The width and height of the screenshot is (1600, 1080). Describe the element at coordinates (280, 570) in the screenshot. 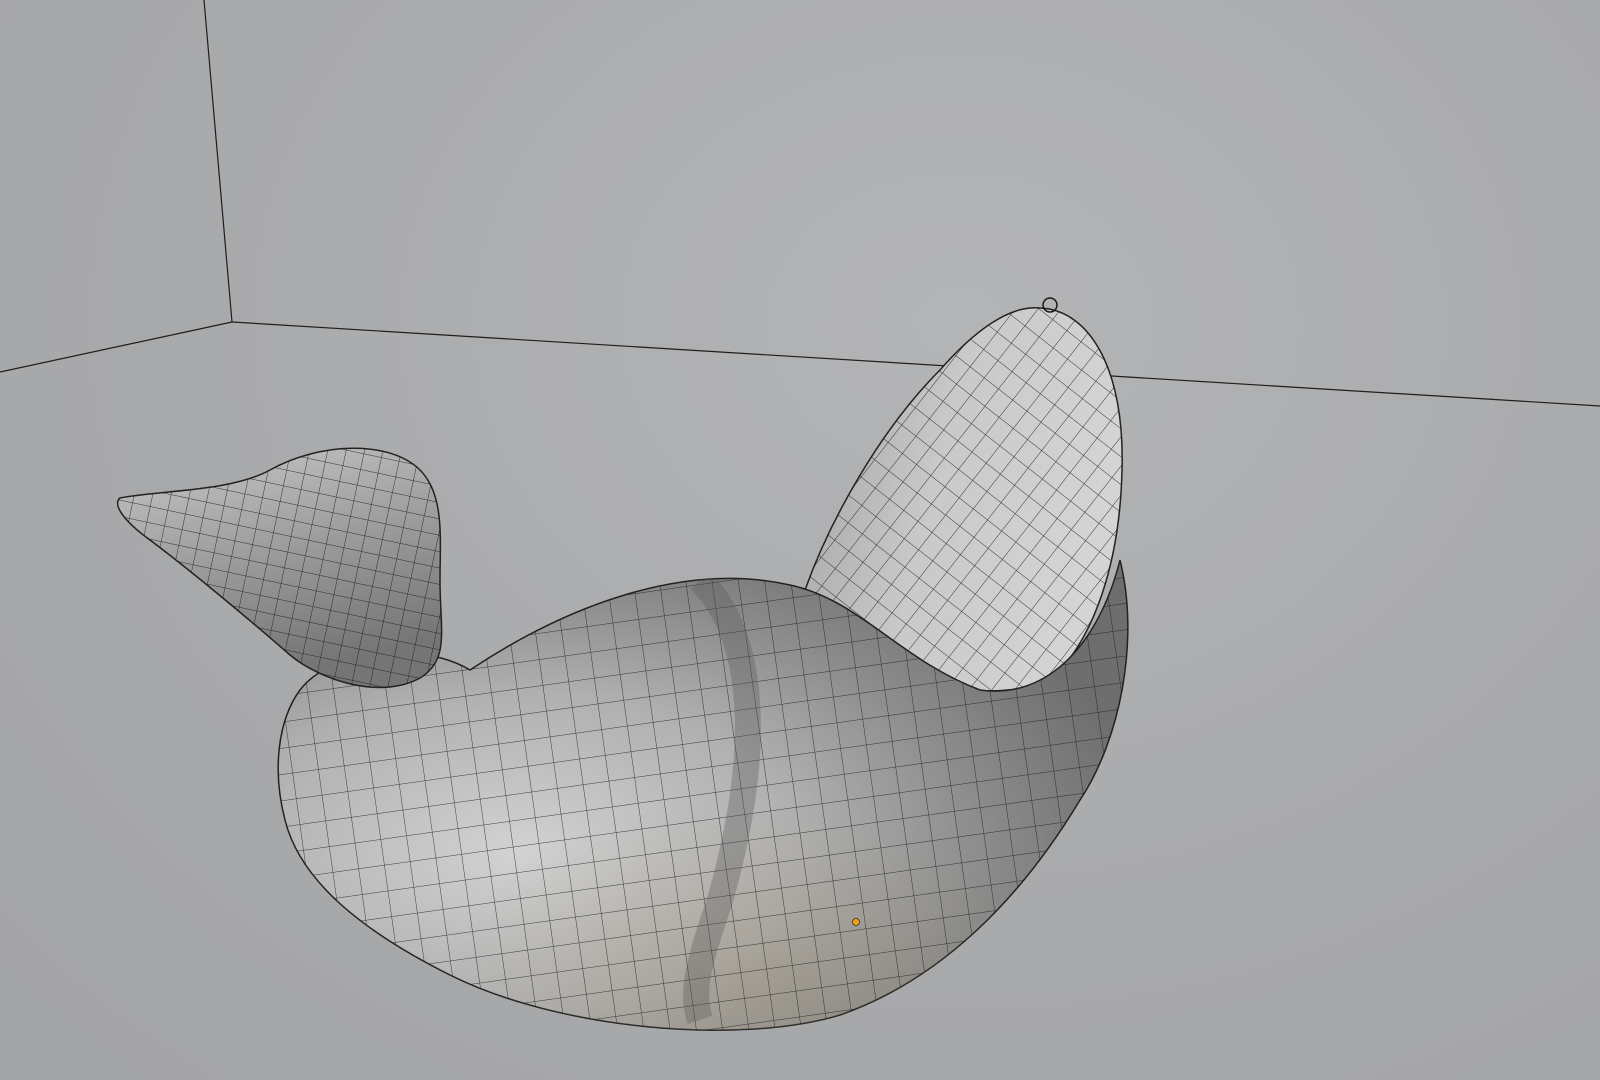

I see `mesh-head` at that location.